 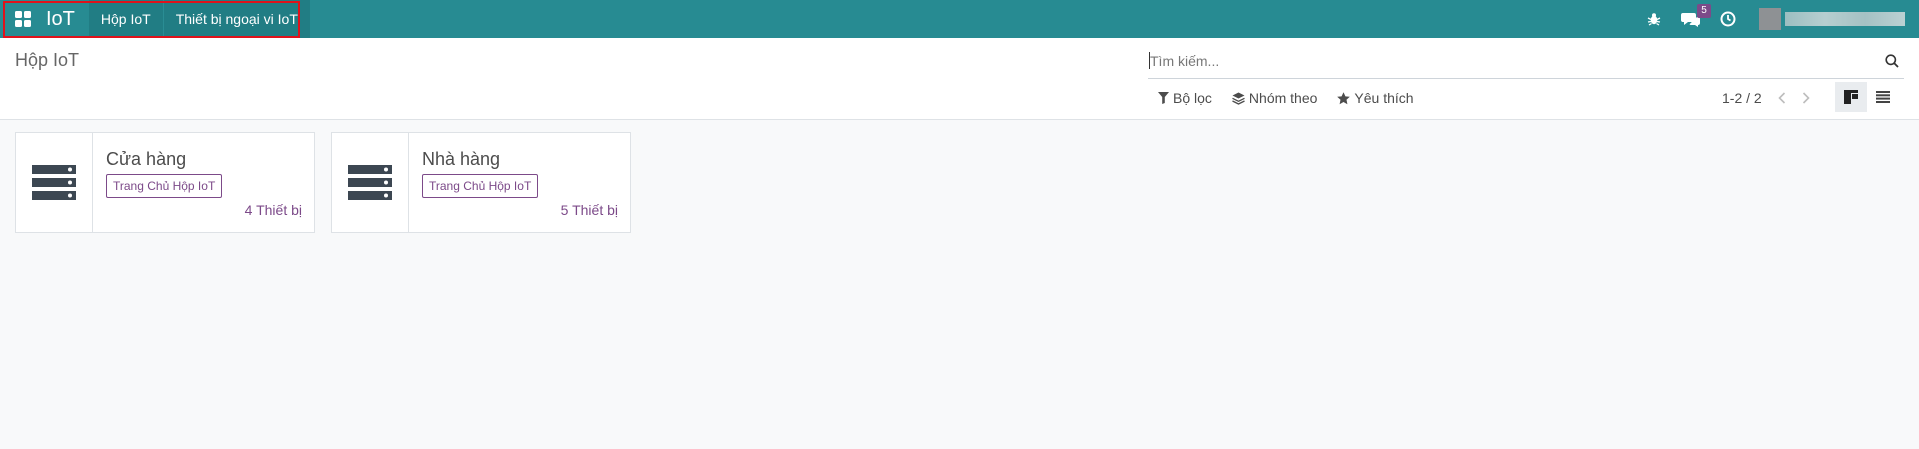 What do you see at coordinates (1192, 98) in the screenshot?
I see `filter-label: Bộ lọc` at bounding box center [1192, 98].